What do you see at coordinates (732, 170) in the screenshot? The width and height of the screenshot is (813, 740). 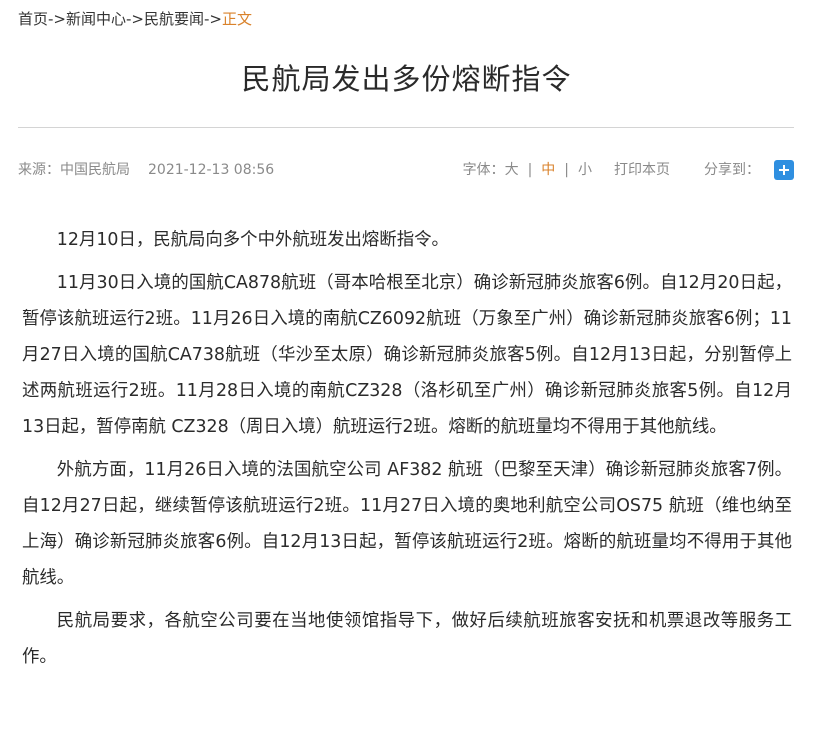 I see `share-label: 分享到：` at bounding box center [732, 170].